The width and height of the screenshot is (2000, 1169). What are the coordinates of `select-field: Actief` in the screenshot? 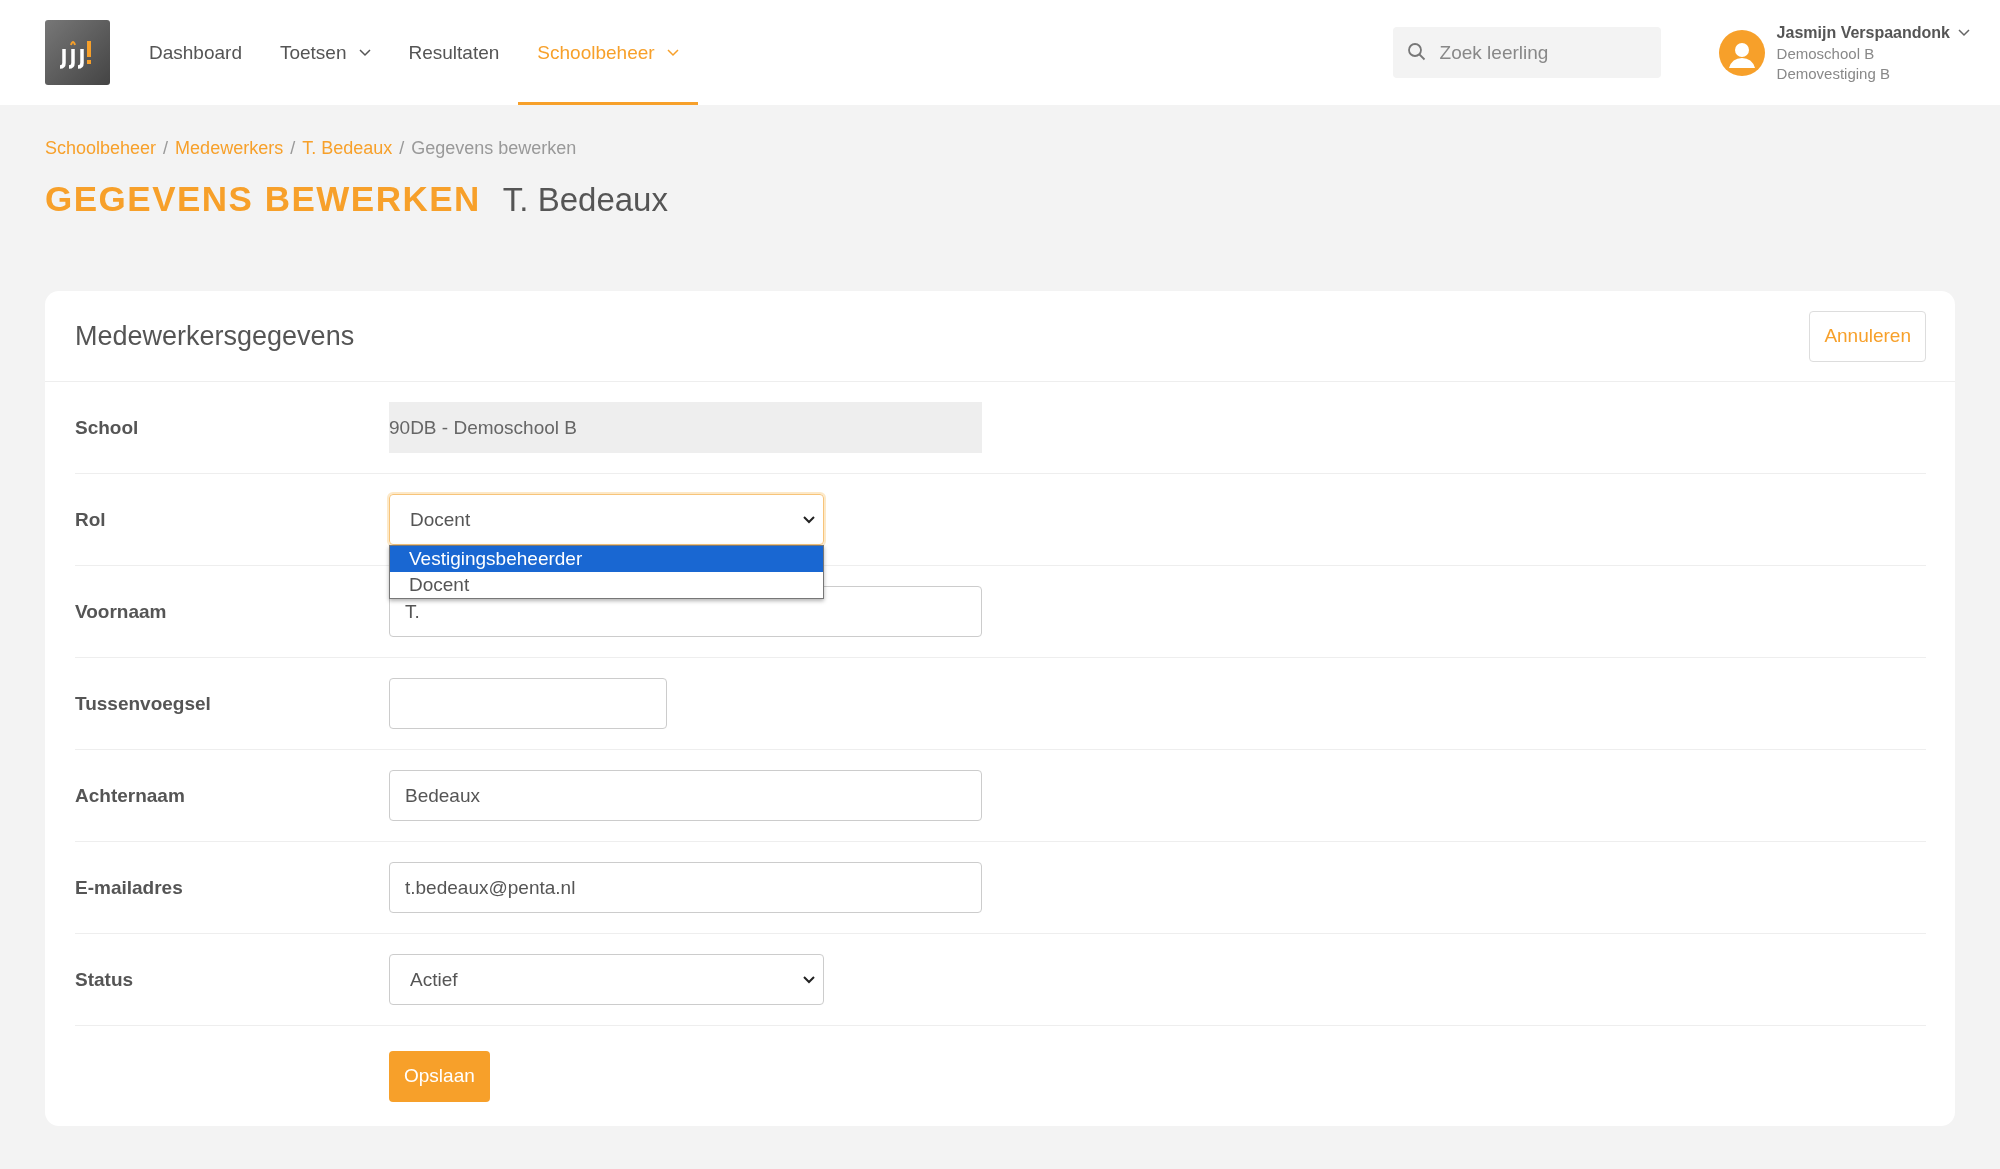 It's located at (606, 979).